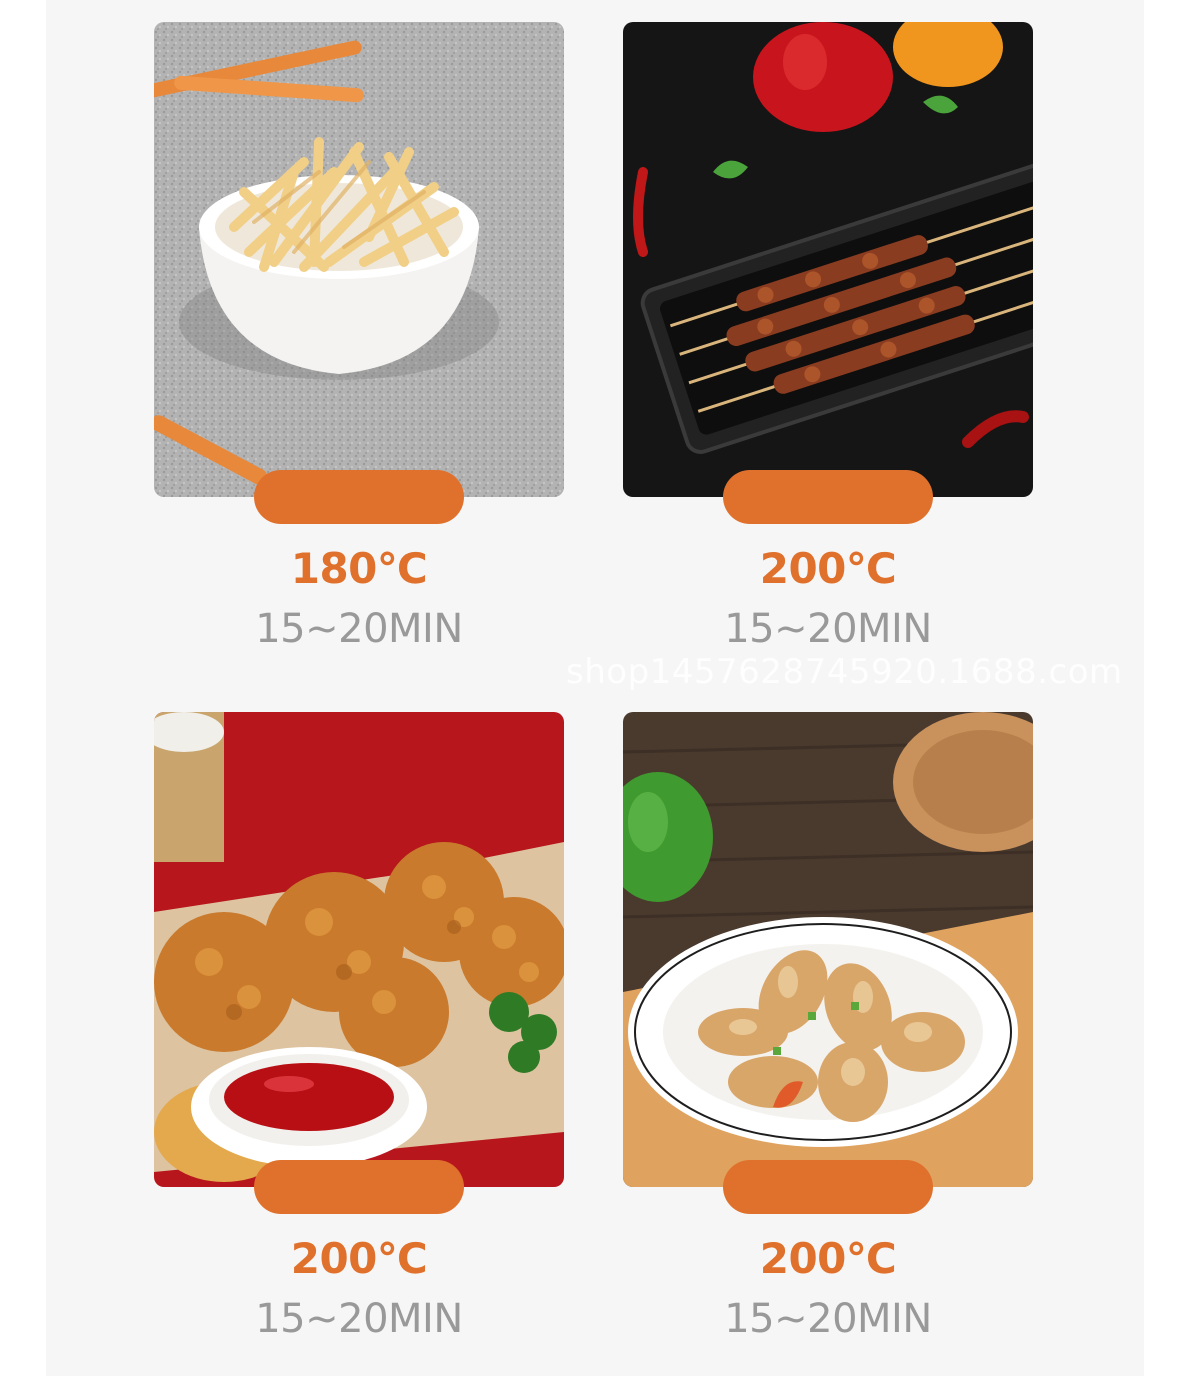 The width and height of the screenshot is (1190, 1376). I want to click on fries-photo, so click(359, 259).